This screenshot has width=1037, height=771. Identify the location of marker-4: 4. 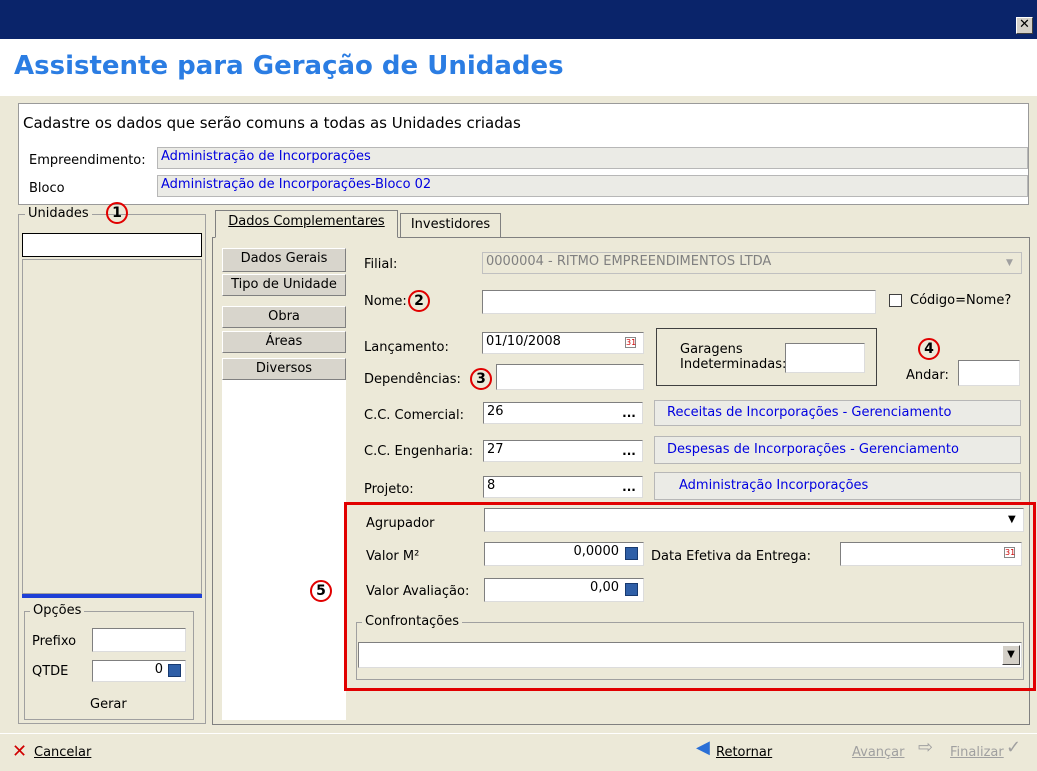
(929, 349).